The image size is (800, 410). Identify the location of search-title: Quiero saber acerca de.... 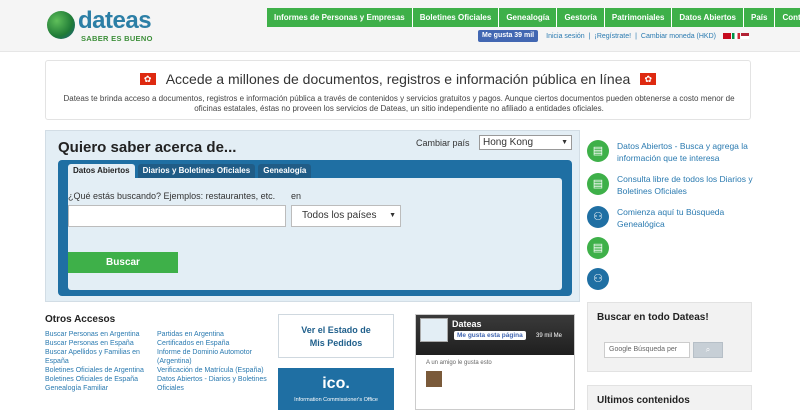
(147, 147).